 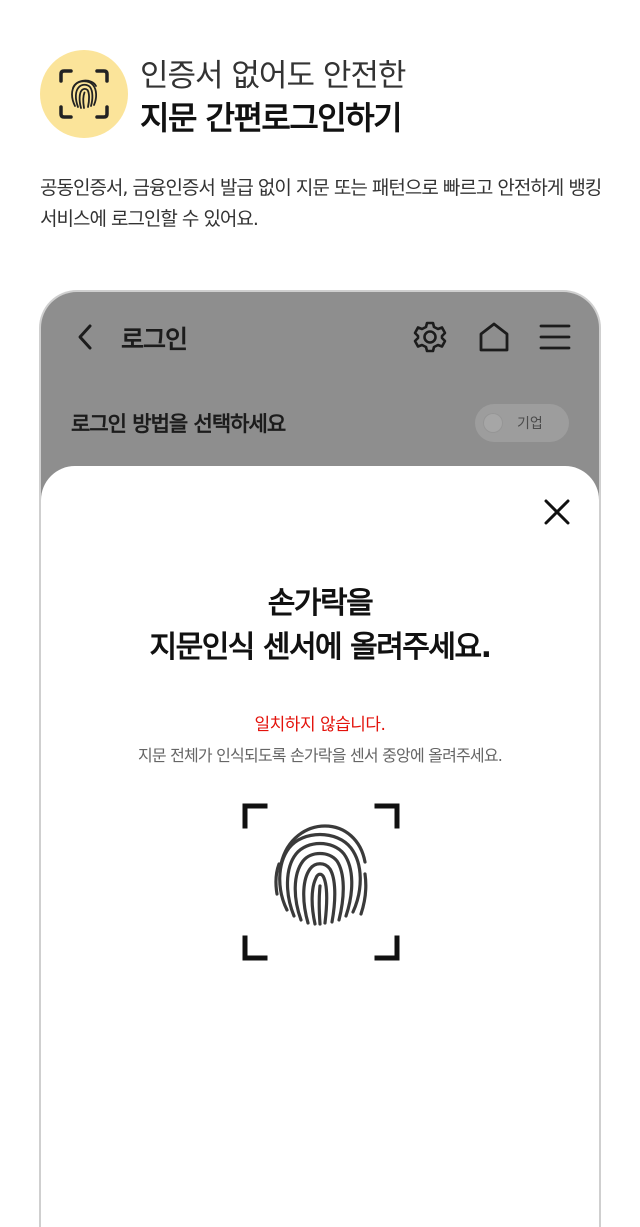 I want to click on toggle-knob, so click(x=493, y=423).